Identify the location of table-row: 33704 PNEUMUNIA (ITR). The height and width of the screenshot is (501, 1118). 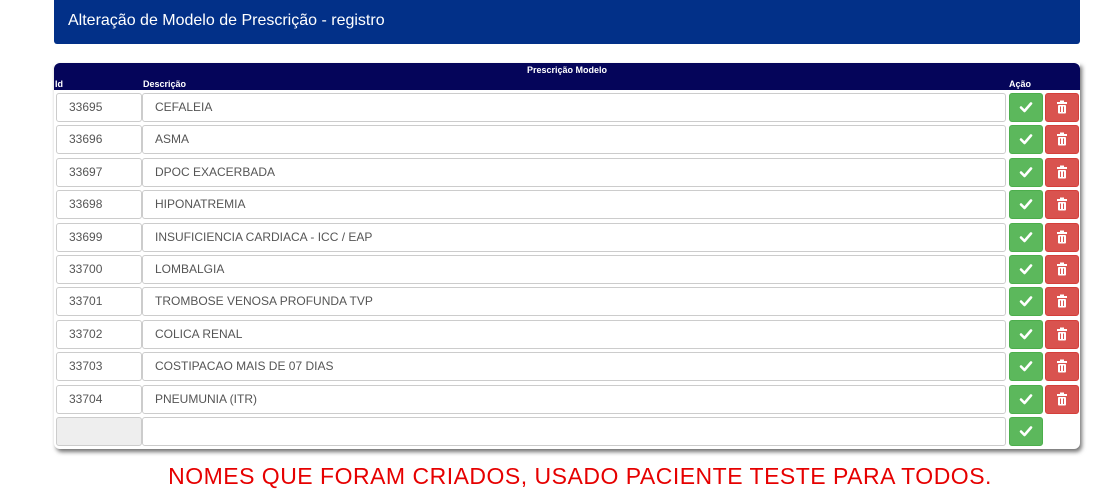
(567, 400).